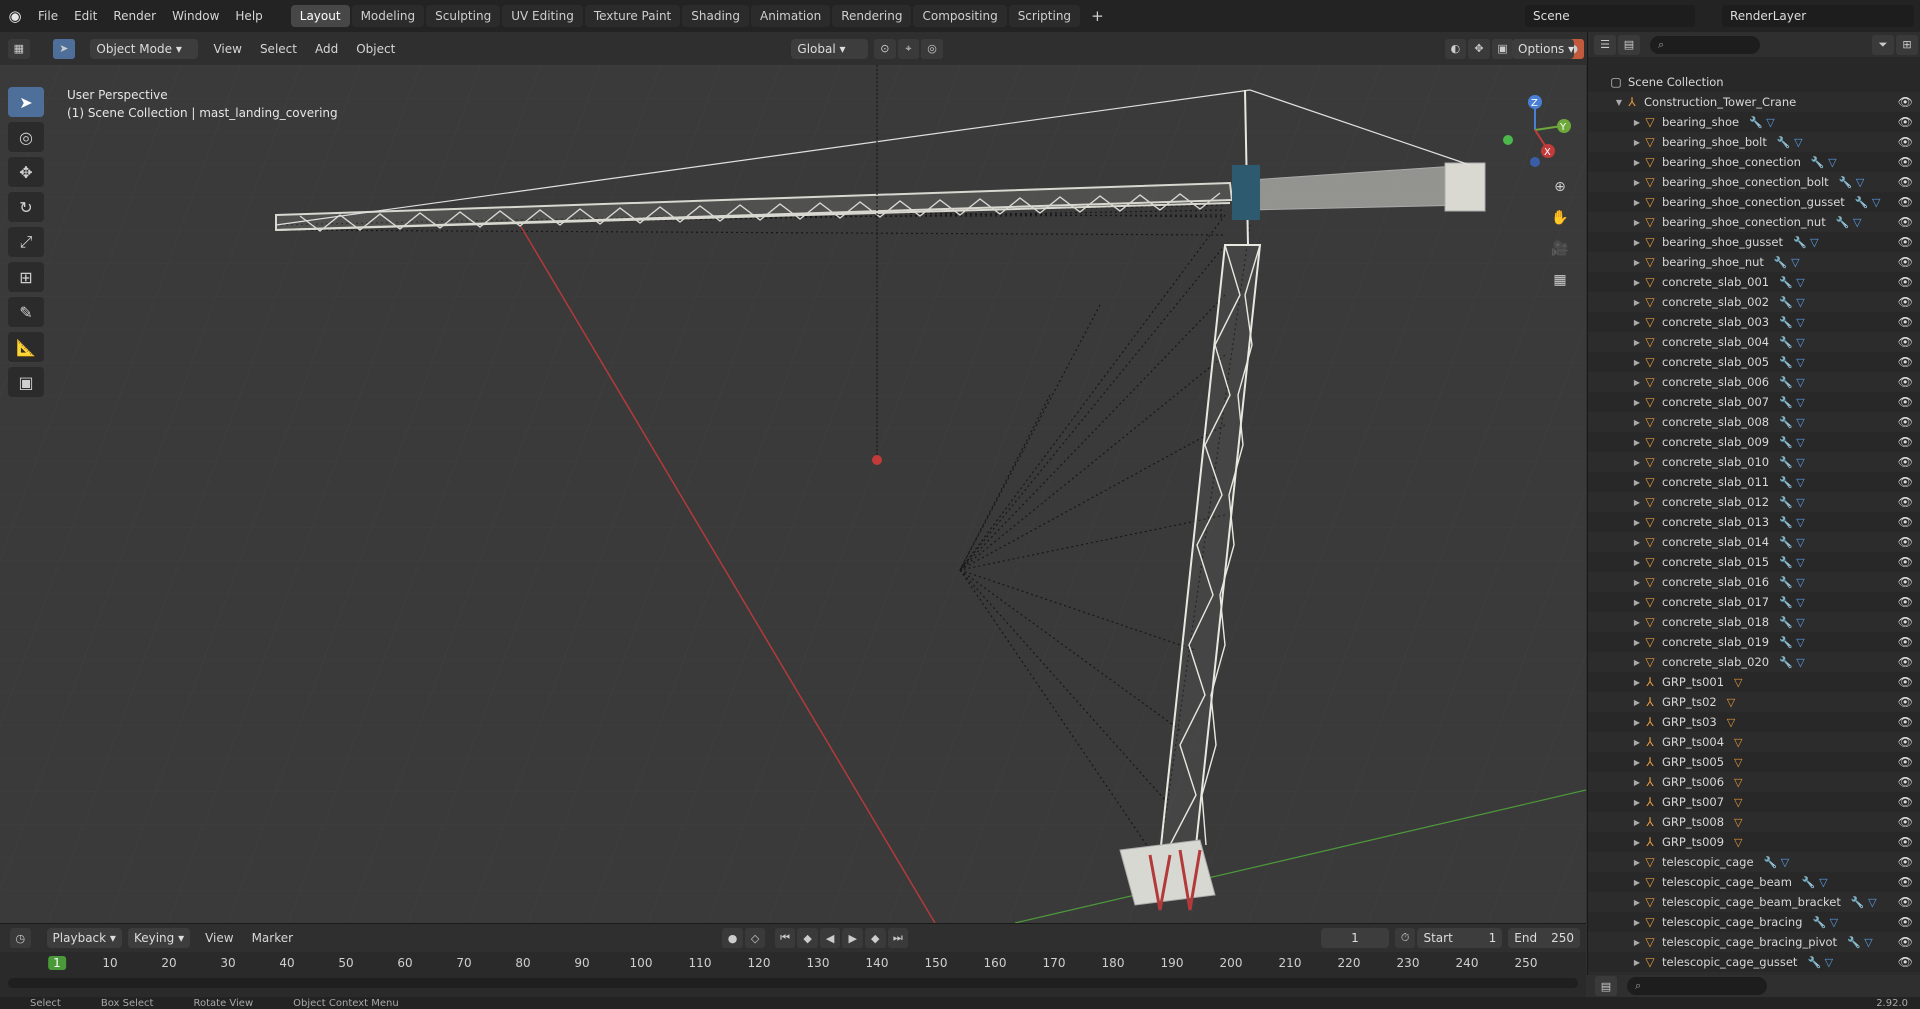 This screenshot has height=1009, width=1920. I want to click on pan-hand-icon: ✋, so click(1560, 218).